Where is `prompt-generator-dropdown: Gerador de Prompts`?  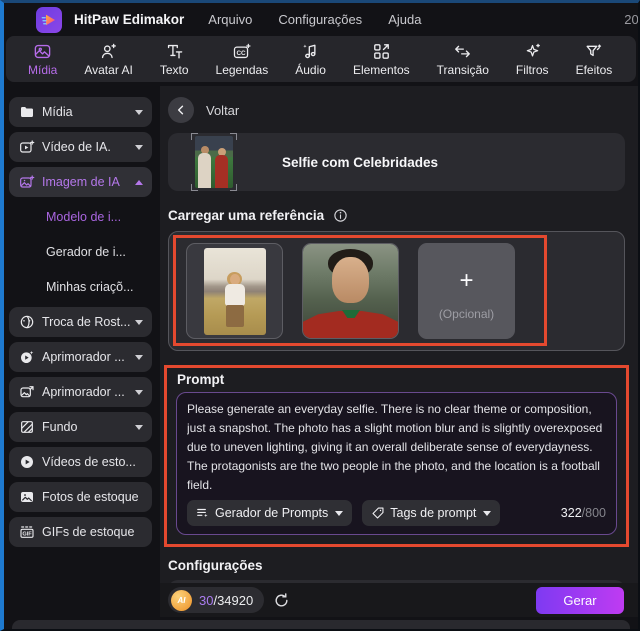 prompt-generator-dropdown: Gerador de Prompts is located at coordinates (270, 513).